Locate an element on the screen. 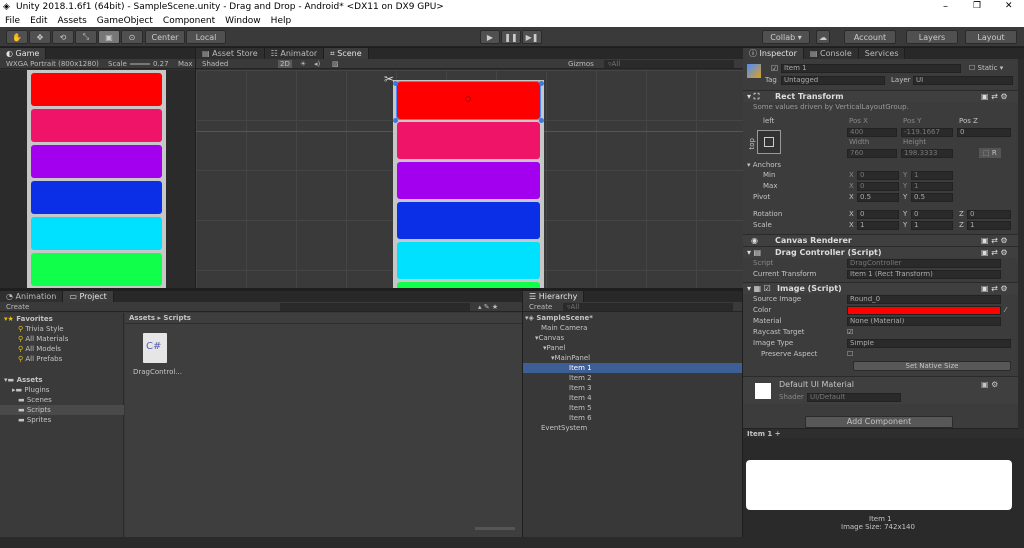 Image resolution: width=1024 pixels, height=548 pixels. rotation-y-field: 0 is located at coordinates (932, 214).